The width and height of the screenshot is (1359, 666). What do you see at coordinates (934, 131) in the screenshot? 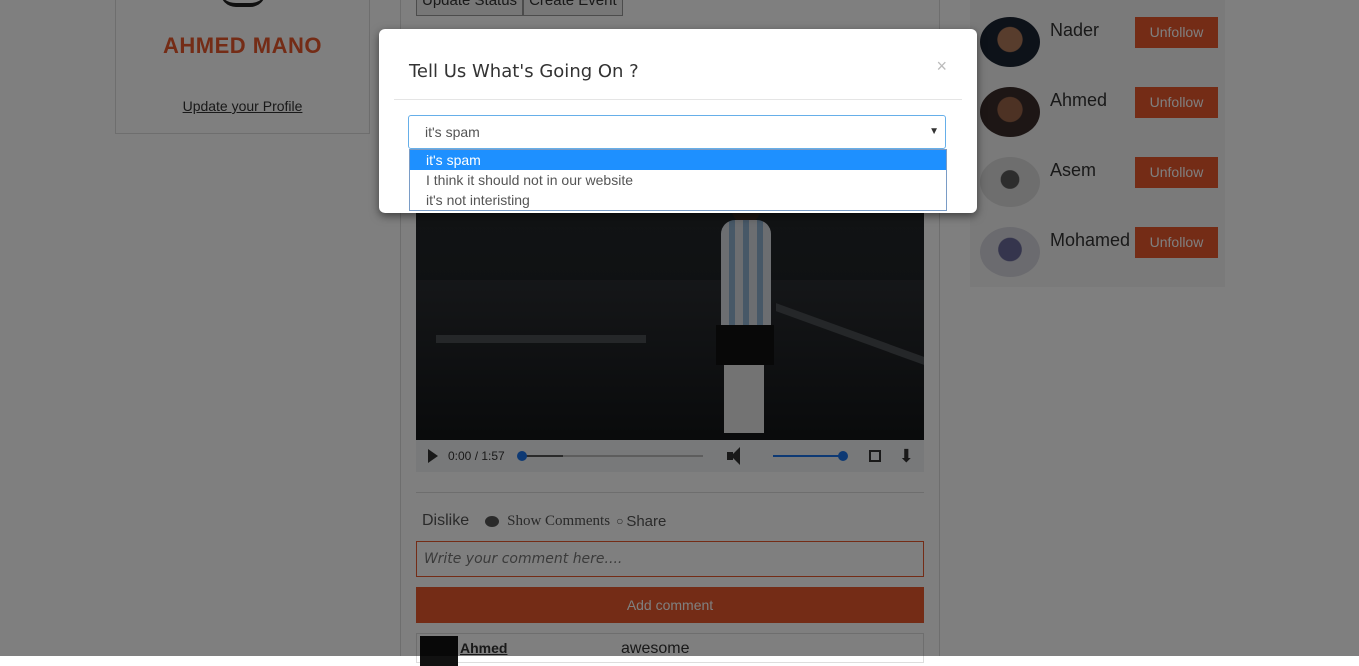
I see `chevron-down-icon: ▼` at bounding box center [934, 131].